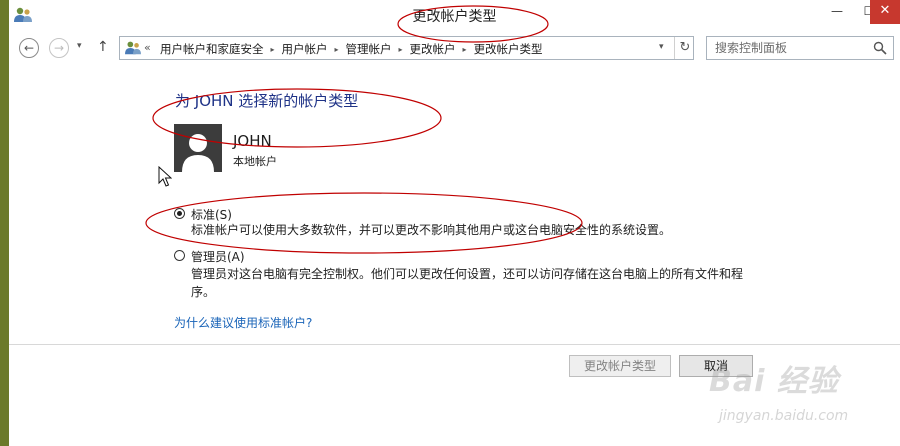 The image size is (900, 446). Describe the element at coordinates (79, 46) in the screenshot. I see `recent-locations-icon: ▾` at that location.